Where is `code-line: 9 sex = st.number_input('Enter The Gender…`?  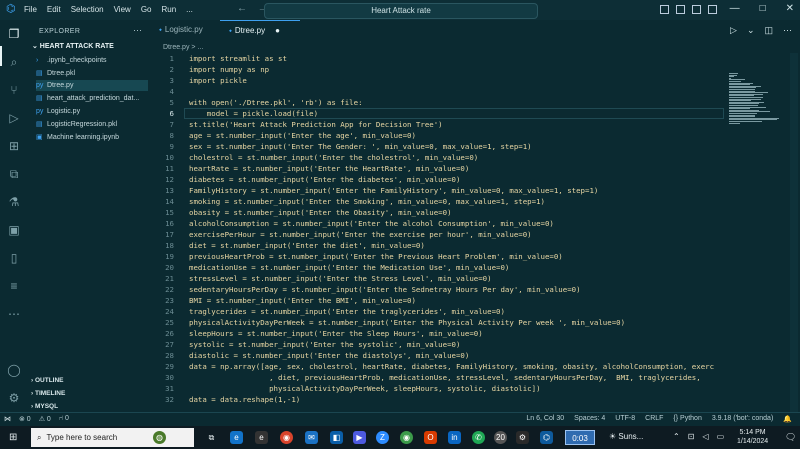
code-line: 9 sex = st.number_input('Enter The Gender… is located at coordinates (437, 146).